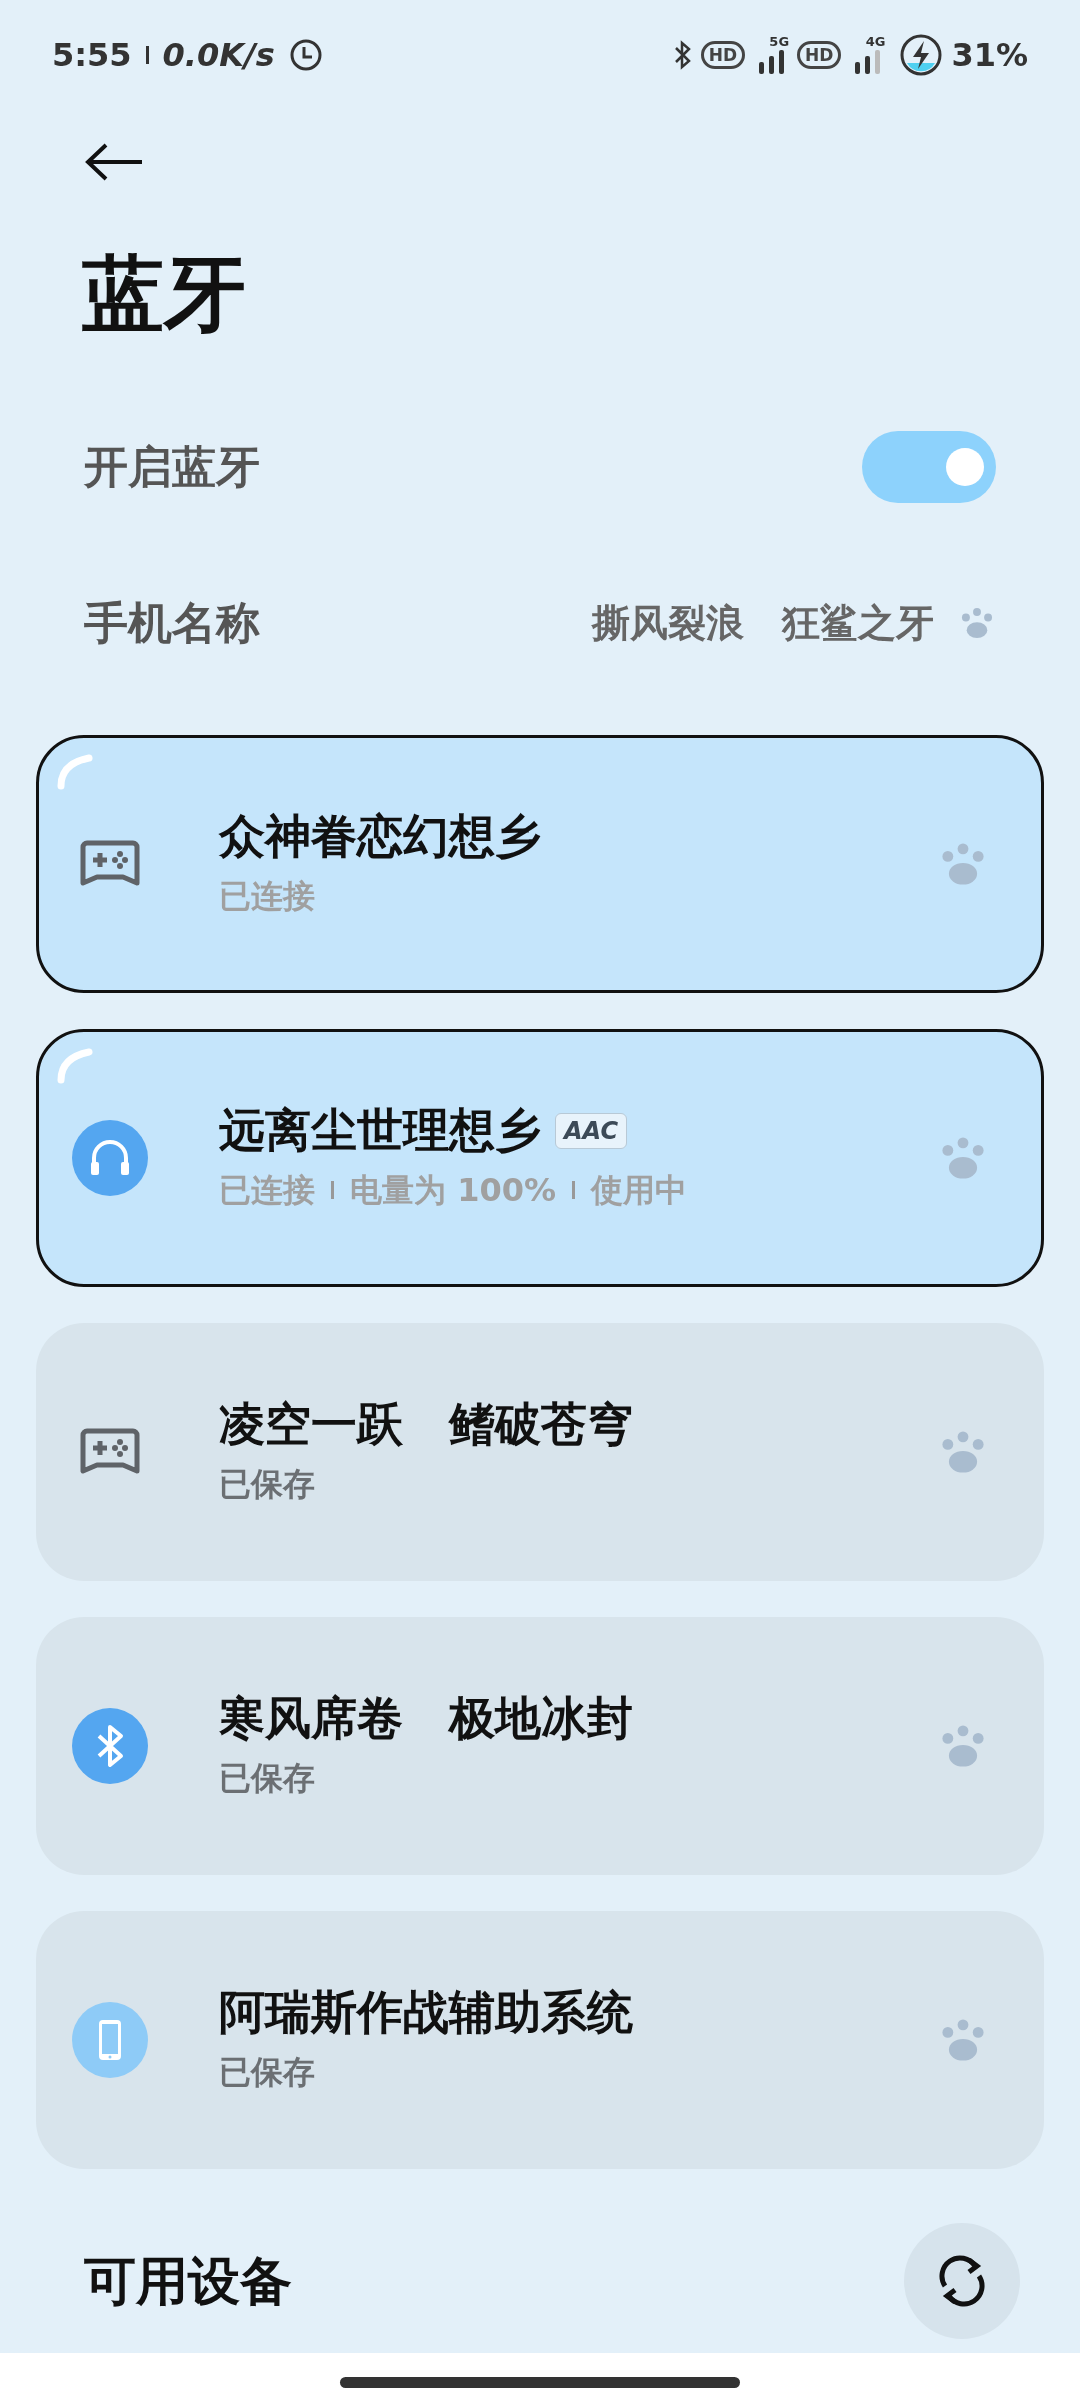 The width and height of the screenshot is (1080, 2400). Describe the element at coordinates (380, 837) in the screenshot. I see `device-name: 众神眷恋幻想乡` at that location.